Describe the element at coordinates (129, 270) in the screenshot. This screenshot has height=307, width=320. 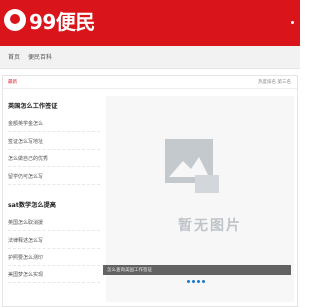
I see `caption-text: 怎么查询美国工作签证` at that location.